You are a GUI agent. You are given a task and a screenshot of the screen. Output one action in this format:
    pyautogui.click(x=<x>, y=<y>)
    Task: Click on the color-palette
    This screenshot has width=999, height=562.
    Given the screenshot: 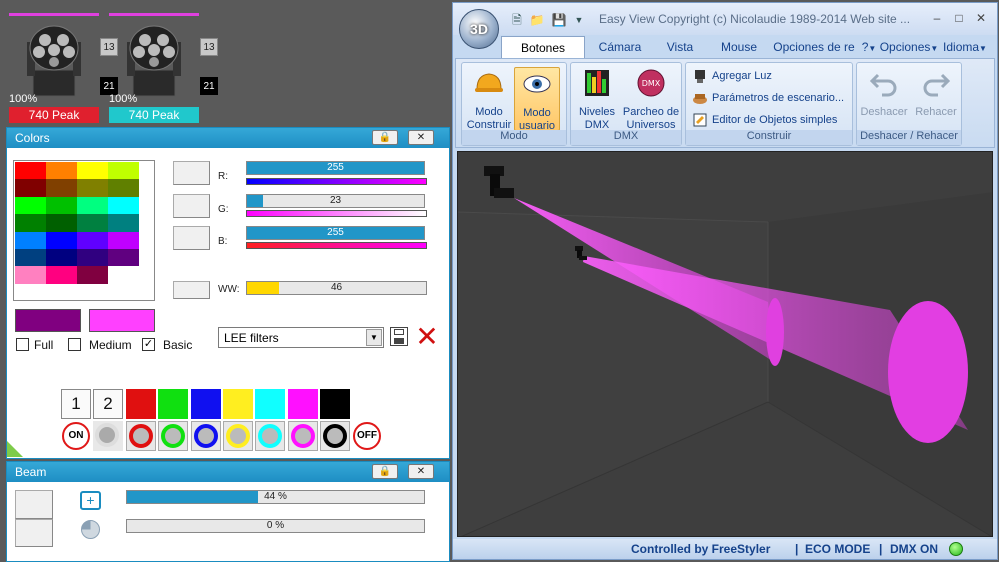 What is the action you would take?
    pyautogui.click(x=77, y=223)
    